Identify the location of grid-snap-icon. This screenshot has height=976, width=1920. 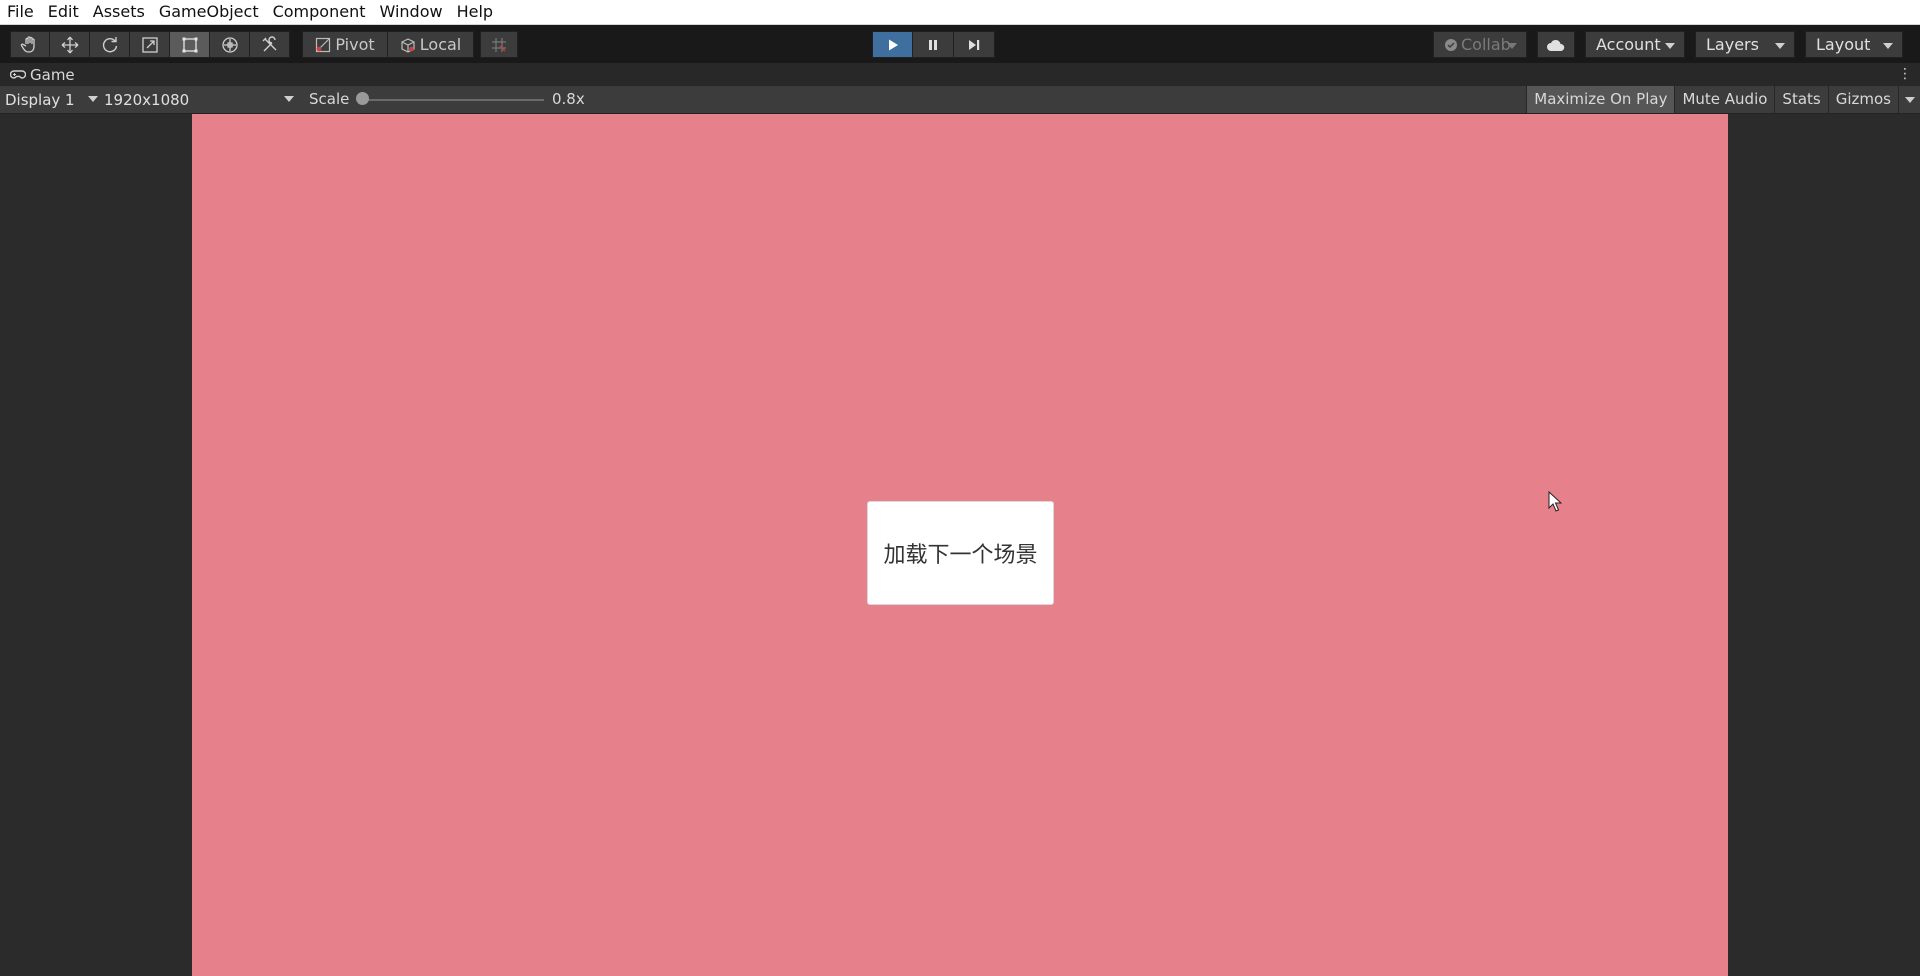
(499, 44).